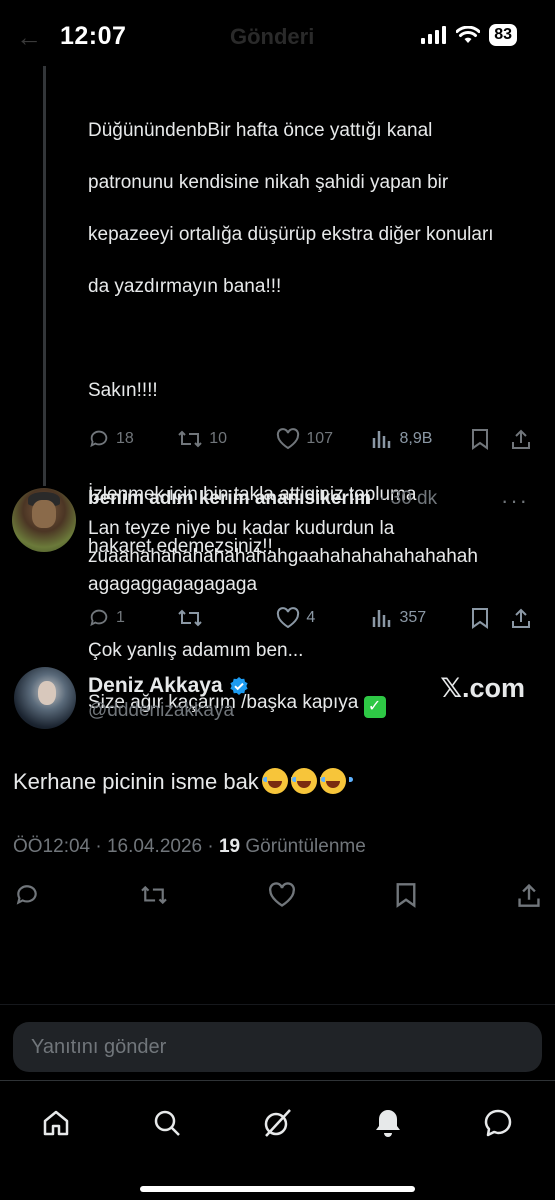  I want to click on tweet-line: Sakın!!!!, so click(123, 390).